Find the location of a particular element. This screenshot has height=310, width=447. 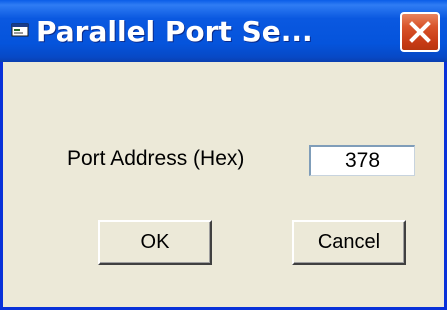

port-address-input is located at coordinates (362, 160).